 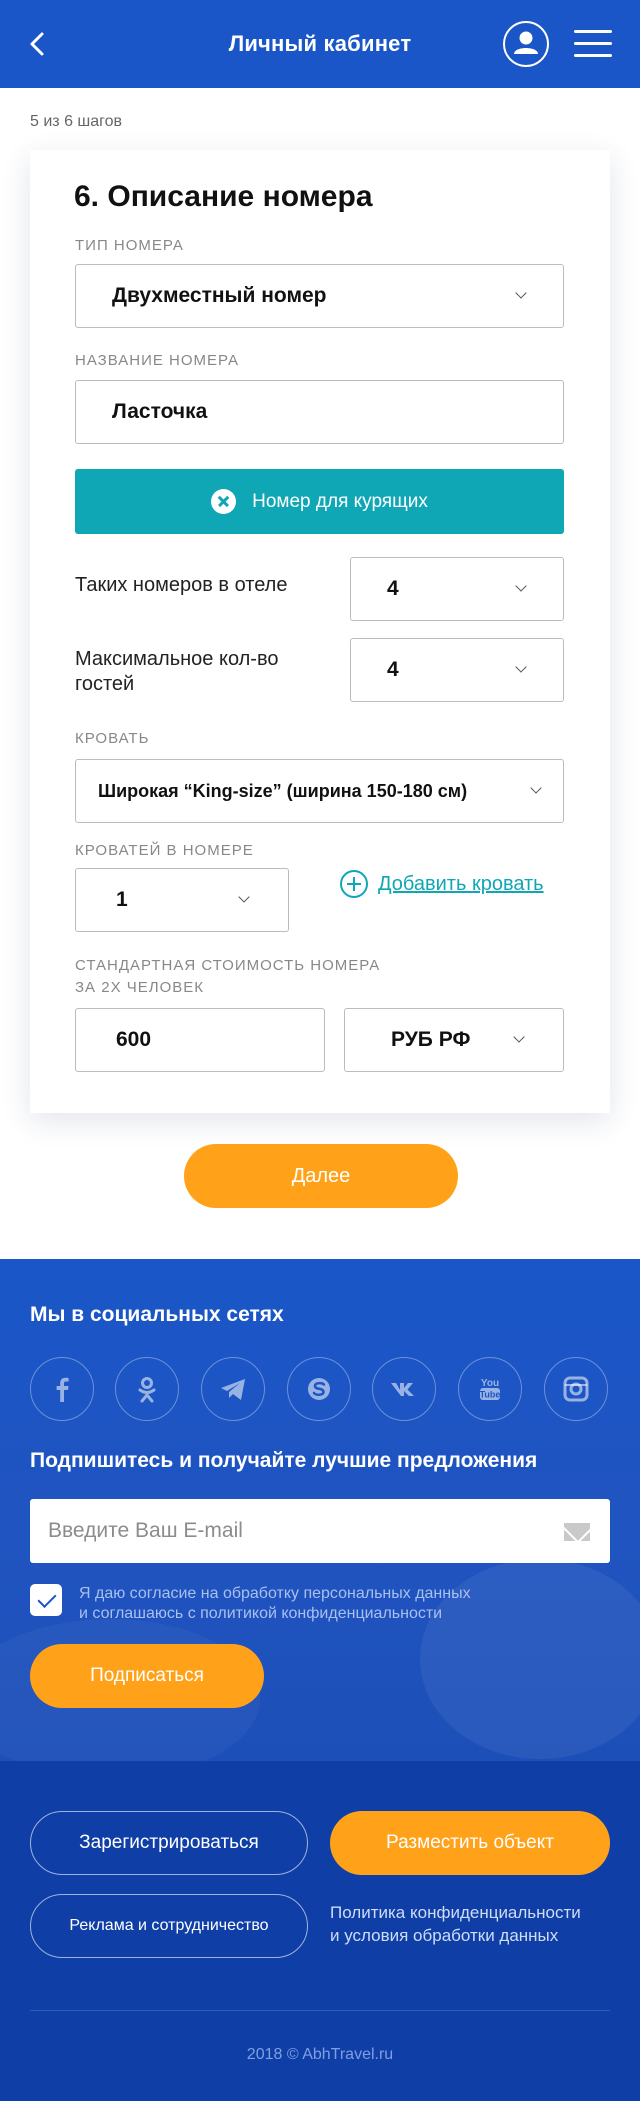 I want to click on beds-count-label: КРОВАТЕЙ В НОМЕРЕ, so click(x=164, y=850).